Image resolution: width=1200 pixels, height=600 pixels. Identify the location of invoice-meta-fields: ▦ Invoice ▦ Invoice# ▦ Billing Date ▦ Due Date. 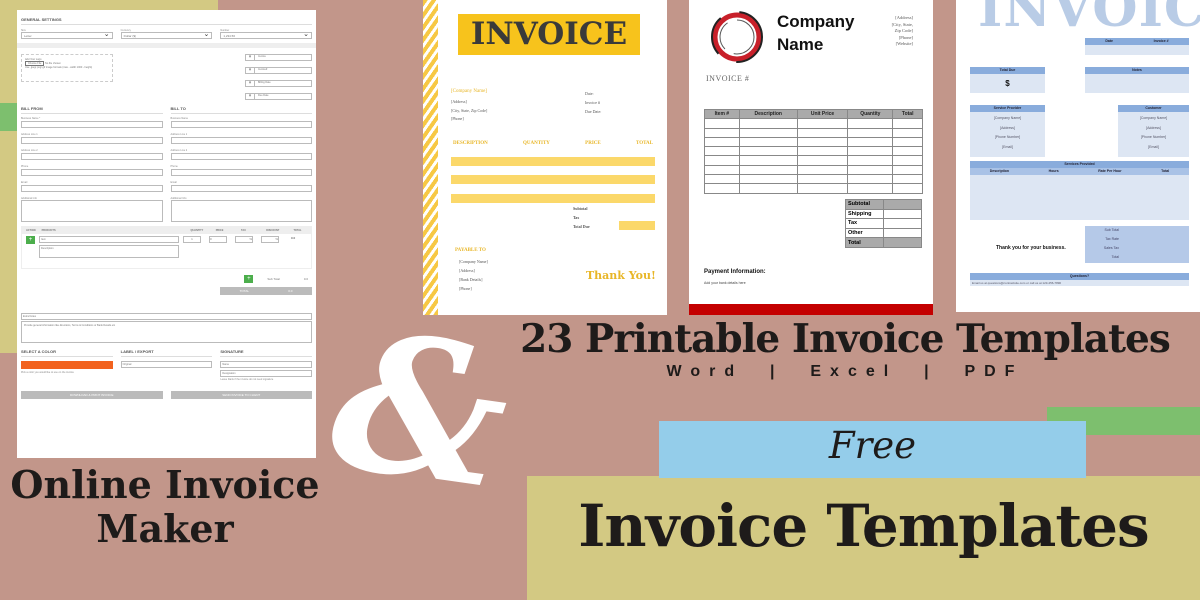
(278, 80).